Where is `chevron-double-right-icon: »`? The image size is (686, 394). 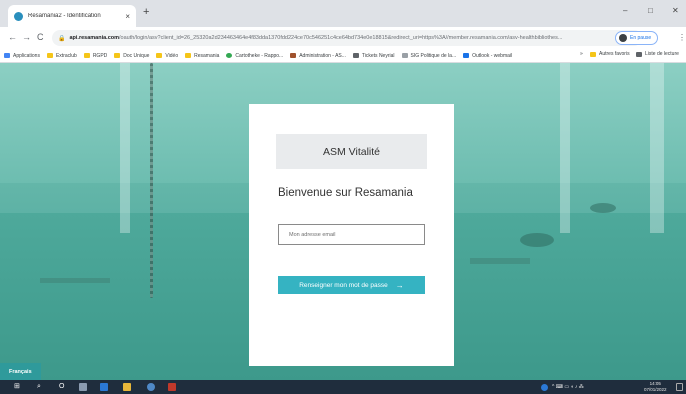
chevron-double-right-icon: » is located at coordinates (581, 54).